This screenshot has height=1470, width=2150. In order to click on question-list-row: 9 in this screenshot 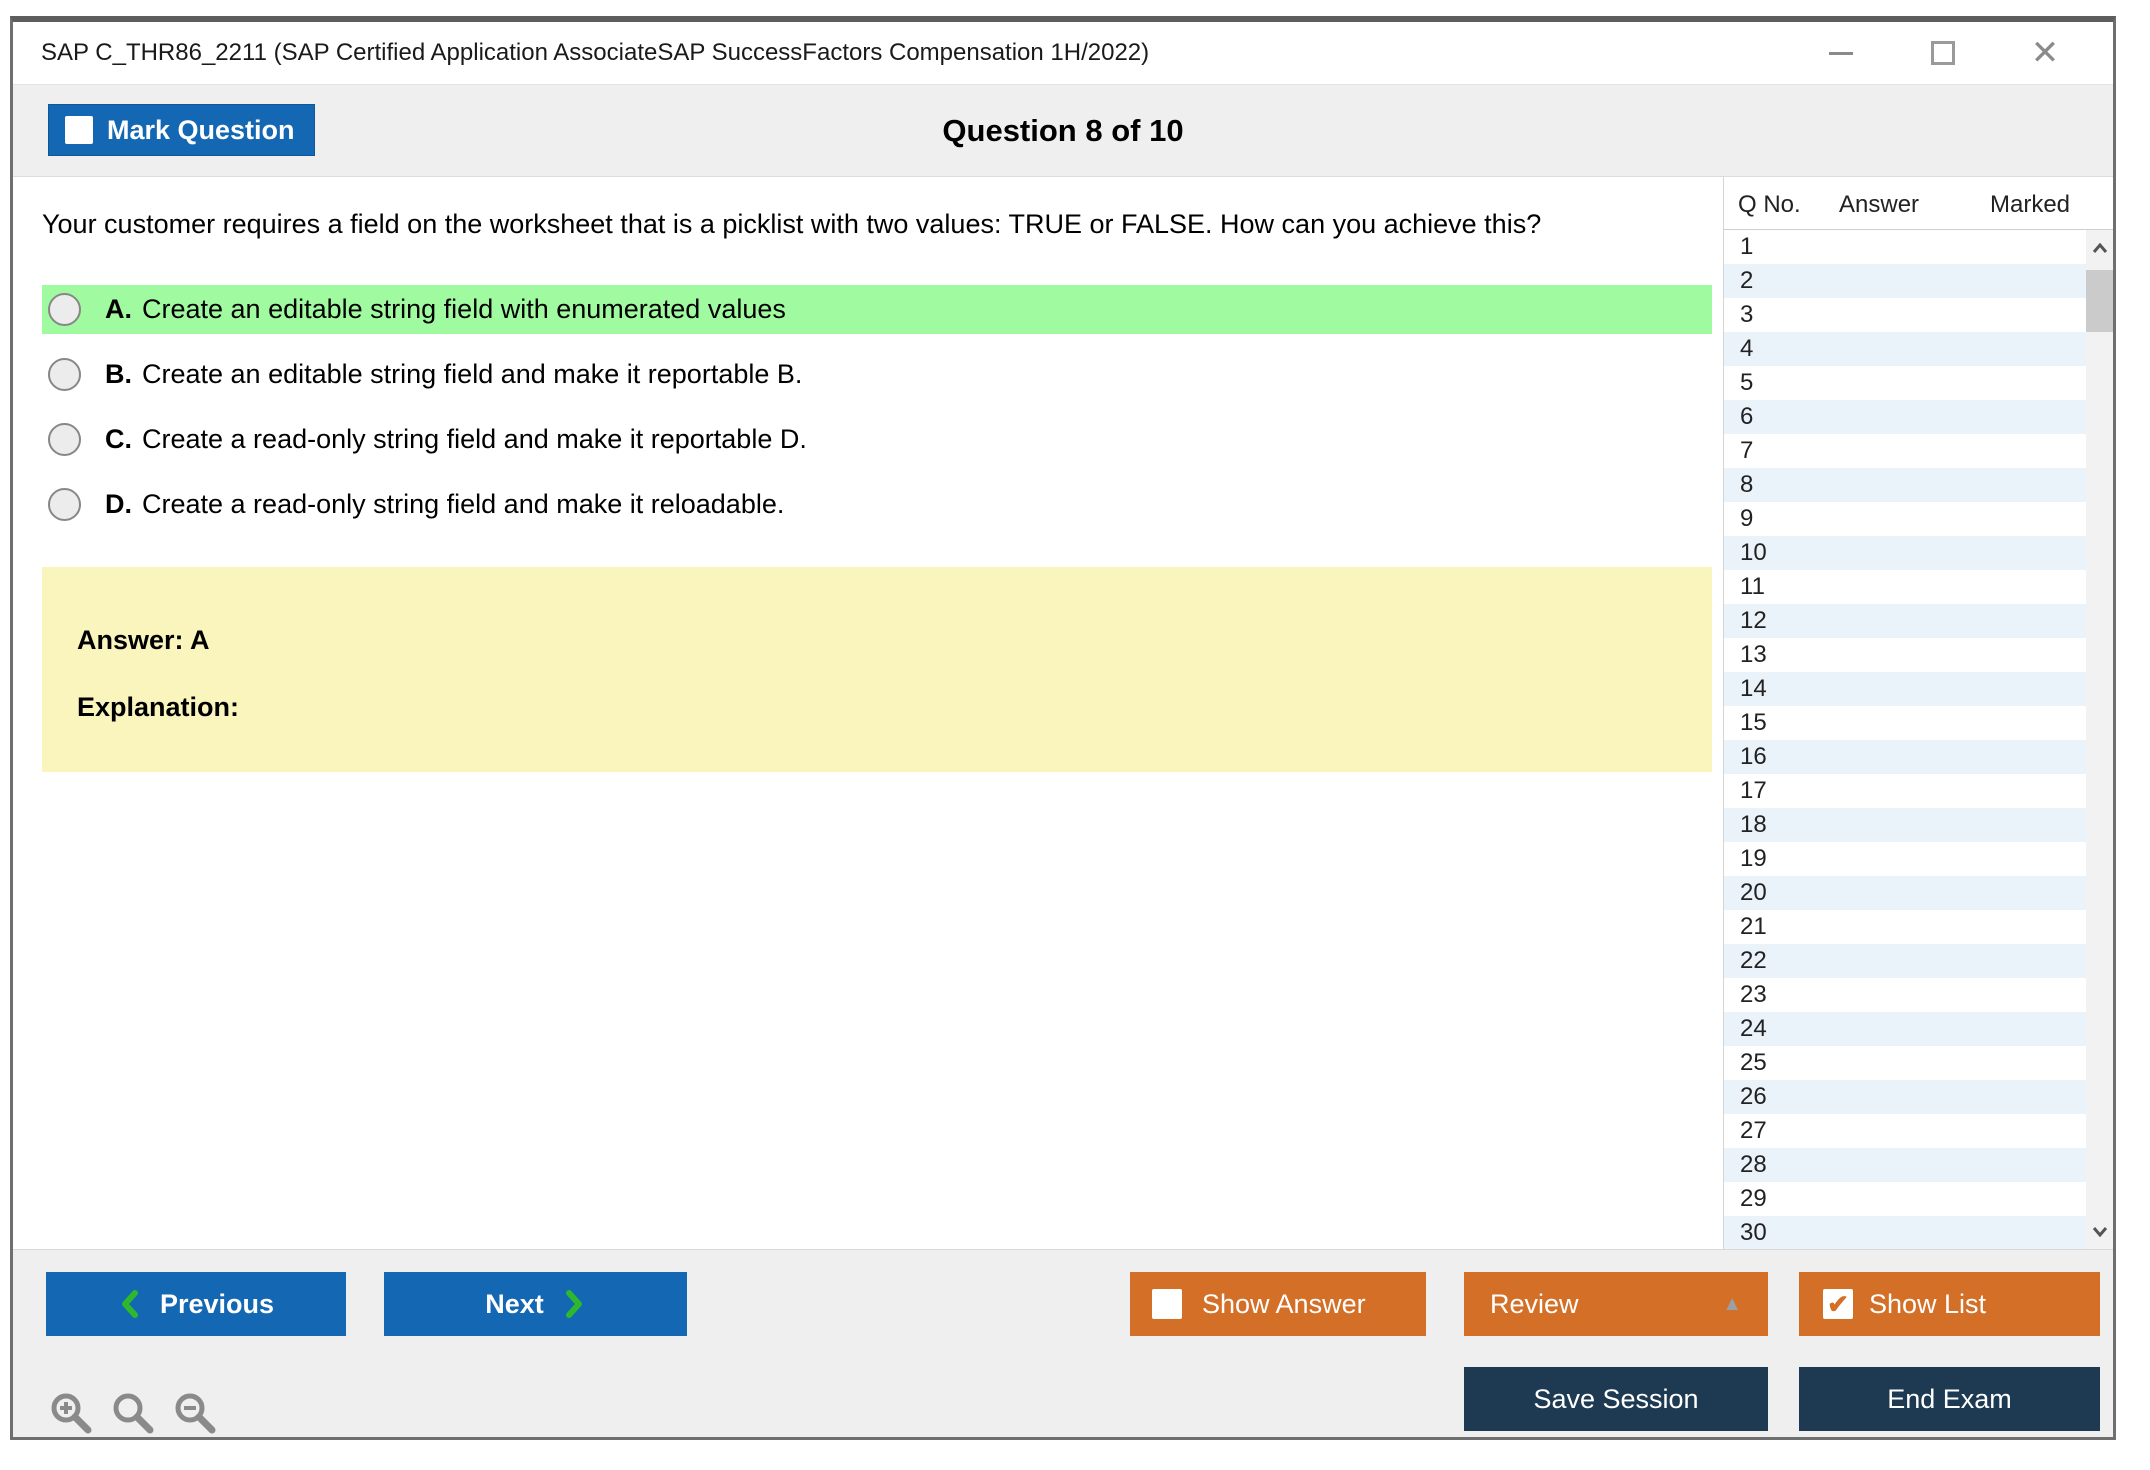, I will do `click(1905, 519)`.